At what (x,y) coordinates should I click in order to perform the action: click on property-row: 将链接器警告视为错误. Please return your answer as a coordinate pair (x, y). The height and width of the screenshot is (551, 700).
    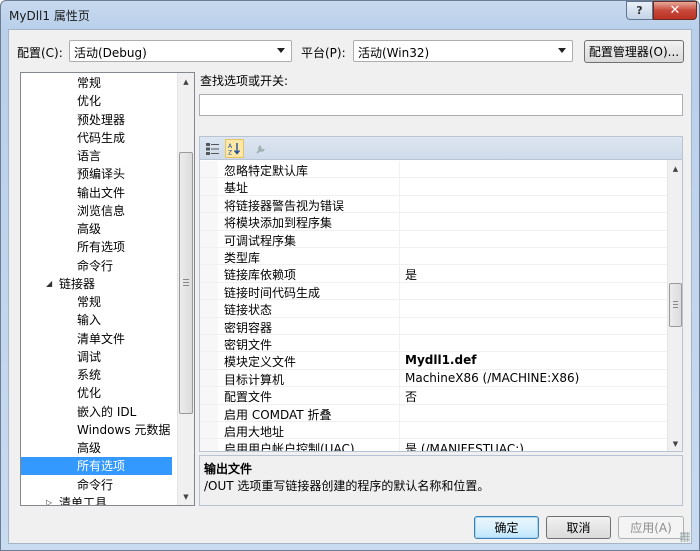
    Looking at the image, I should click on (433, 204).